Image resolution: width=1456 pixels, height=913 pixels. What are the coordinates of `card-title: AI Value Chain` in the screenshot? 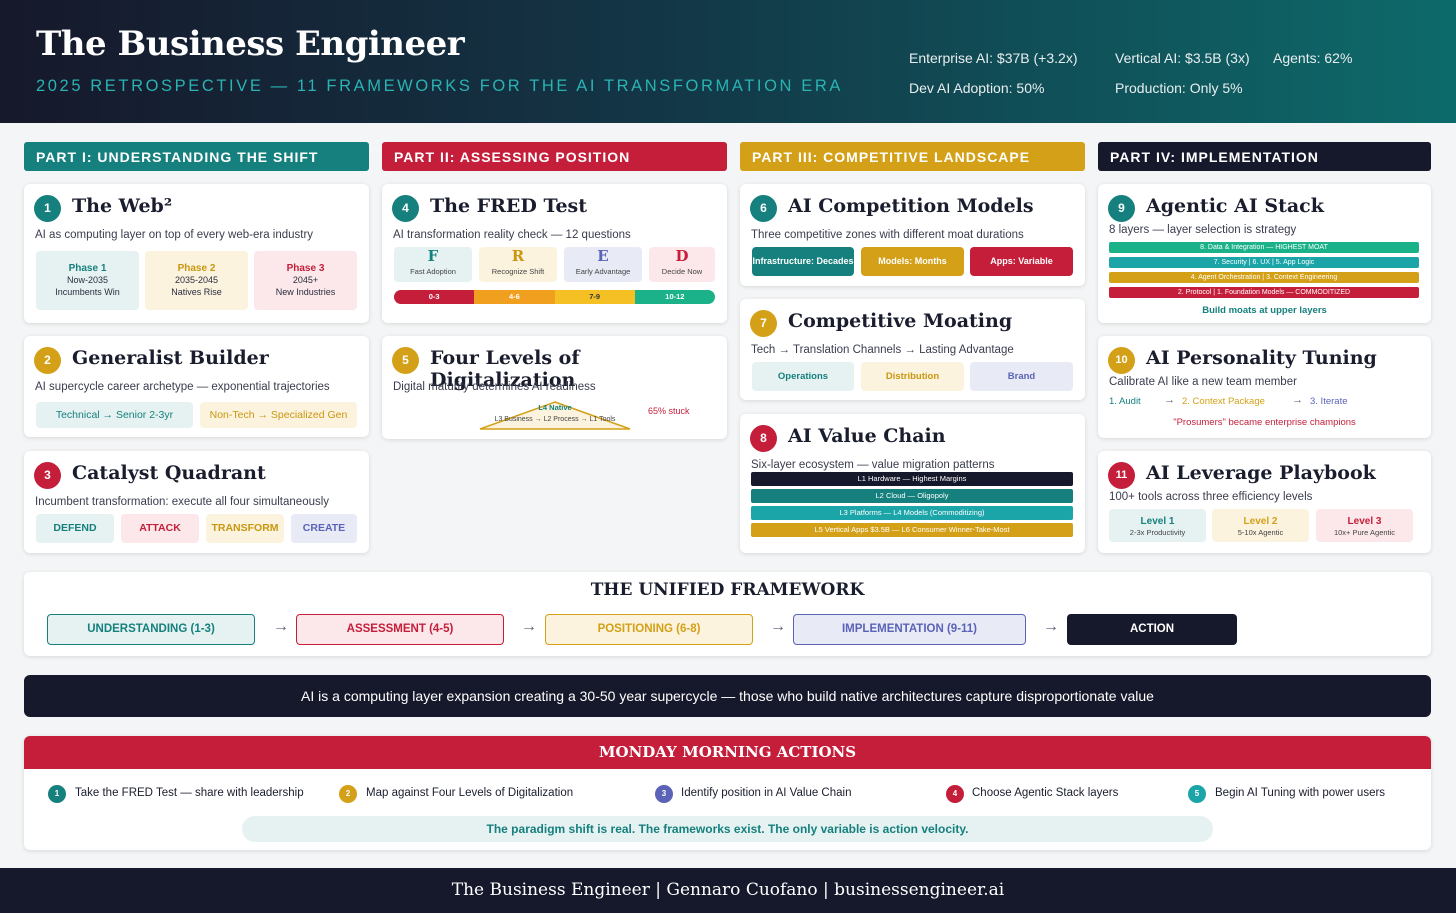 It's located at (867, 436).